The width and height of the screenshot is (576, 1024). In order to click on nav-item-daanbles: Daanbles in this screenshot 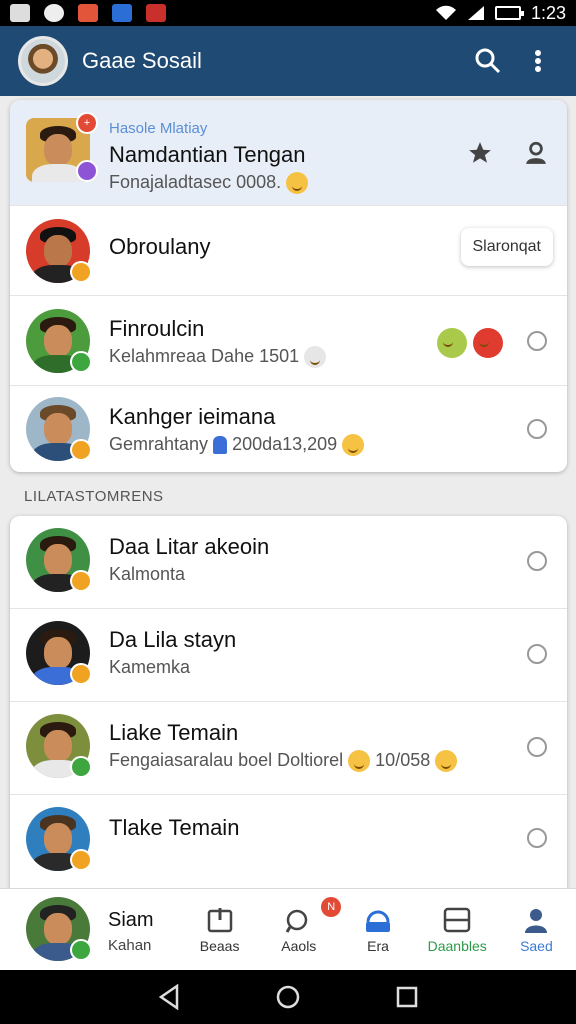, I will do `click(457, 930)`.